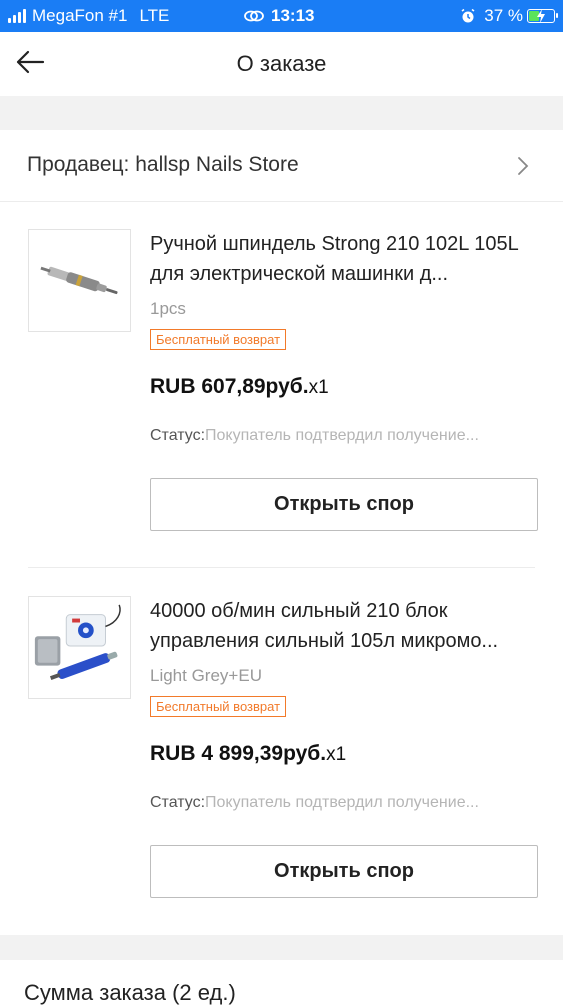 Image resolution: width=563 pixels, height=1006 pixels. What do you see at coordinates (238, 753) in the screenshot?
I see `price-value: RUB 4 899,39руб.` at bounding box center [238, 753].